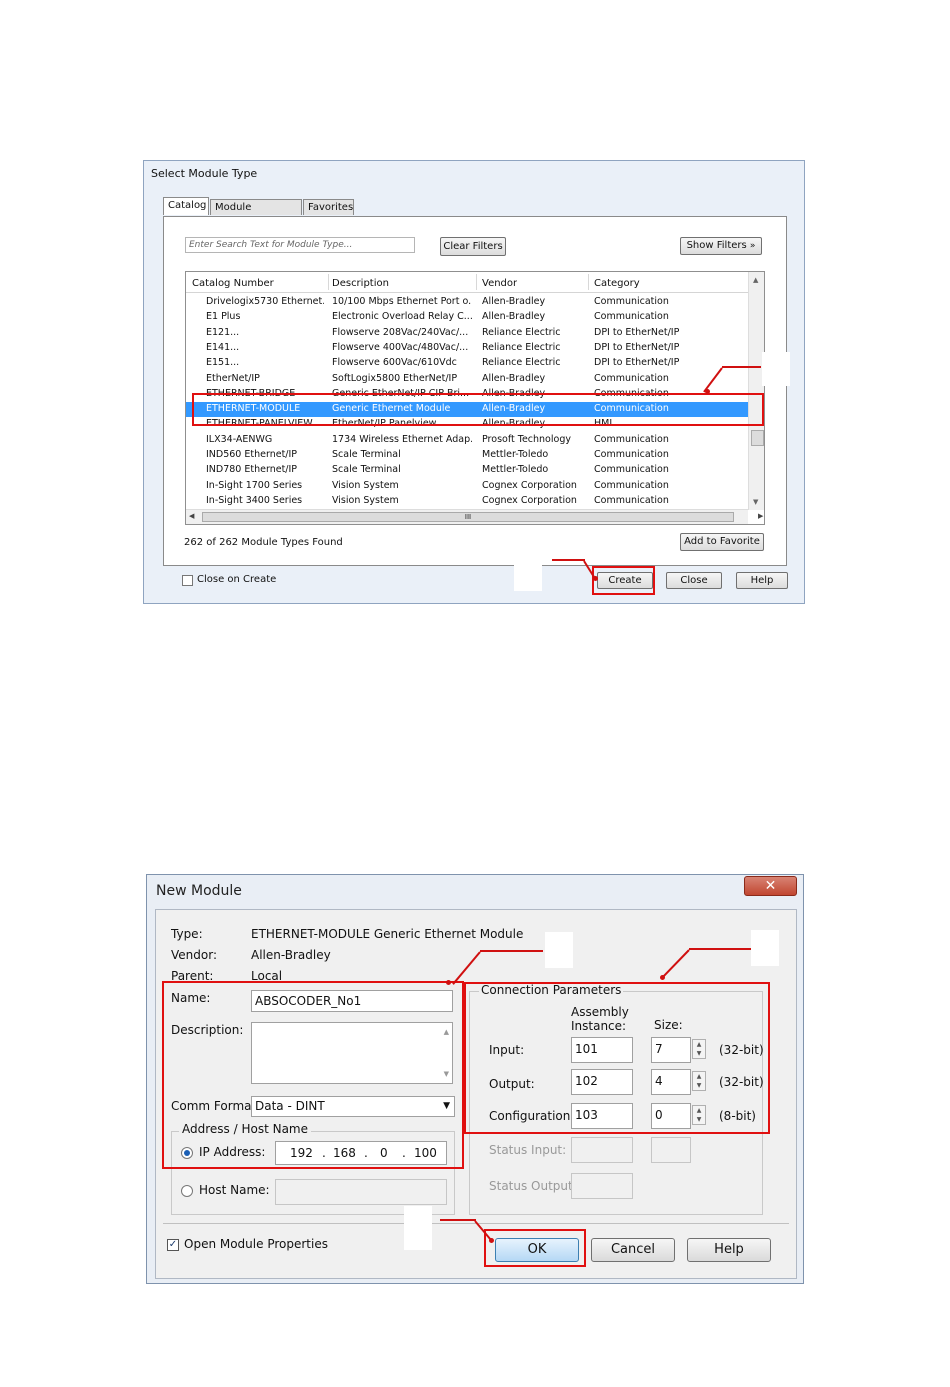 Image resolution: width=950 pixels, height=1387 pixels. What do you see at coordinates (263, 542) in the screenshot?
I see `found-count: 262 of 262 Module Types Found` at bounding box center [263, 542].